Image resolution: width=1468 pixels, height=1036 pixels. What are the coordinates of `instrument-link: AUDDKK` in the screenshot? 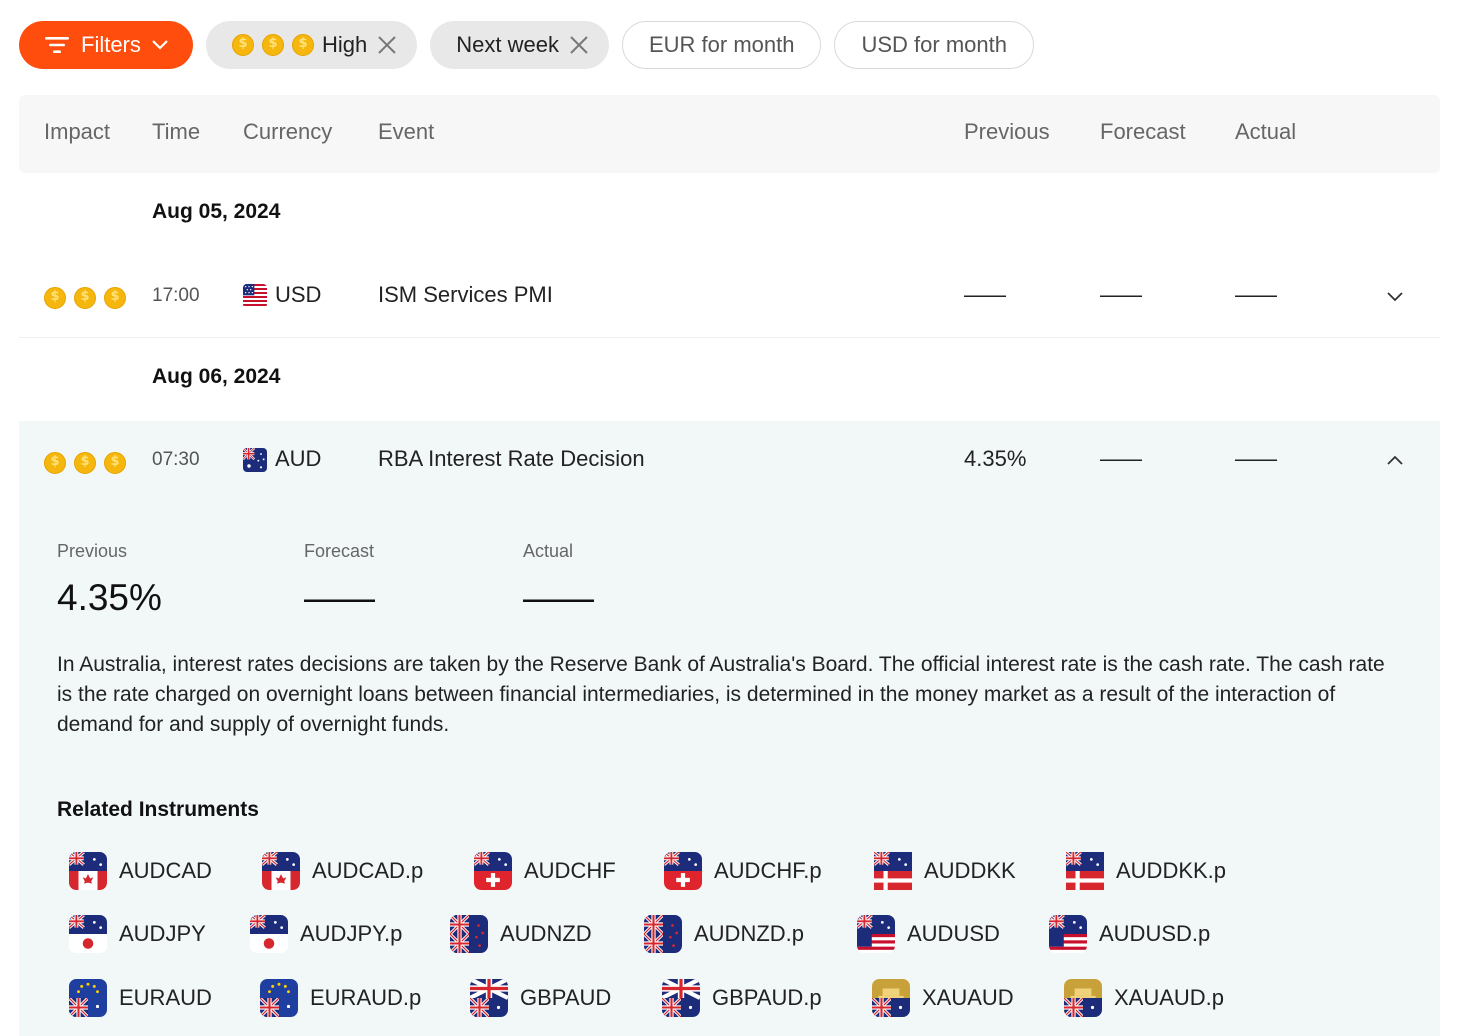 It's located at (945, 871).